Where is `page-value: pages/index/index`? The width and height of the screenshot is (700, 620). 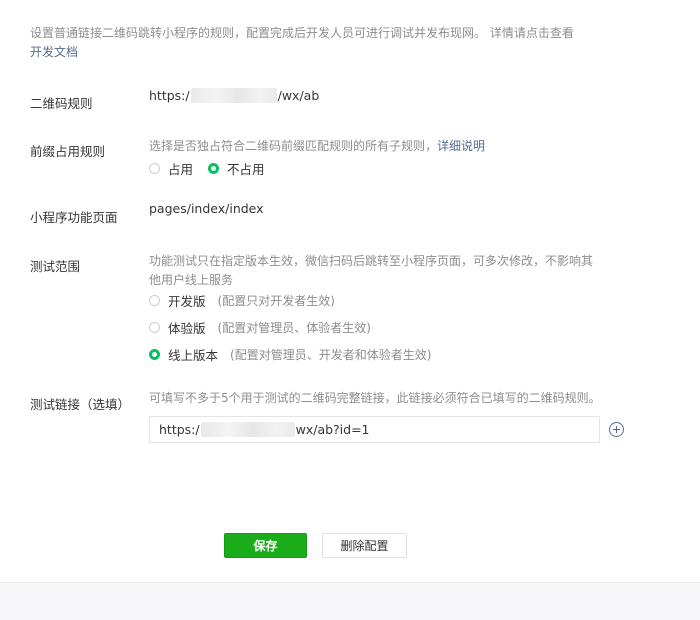 page-value: pages/index/index is located at coordinates (206, 208).